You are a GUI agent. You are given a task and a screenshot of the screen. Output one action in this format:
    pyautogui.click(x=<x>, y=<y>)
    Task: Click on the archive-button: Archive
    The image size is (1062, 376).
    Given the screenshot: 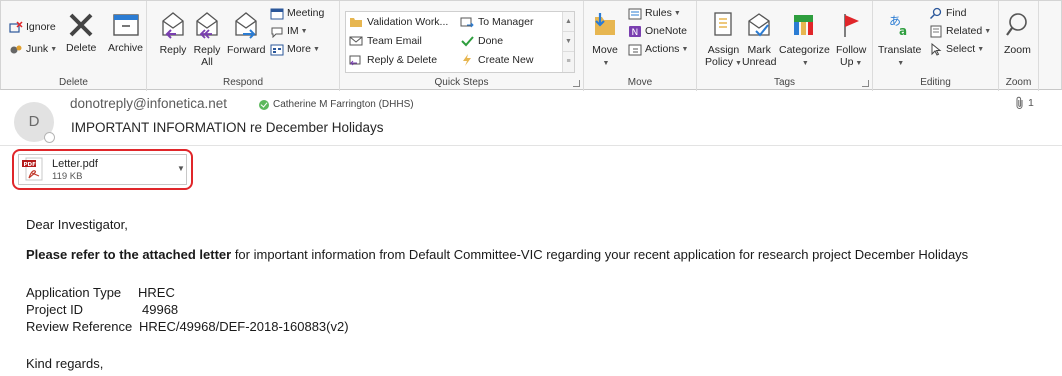 What is the action you would take?
    pyautogui.click(x=125, y=32)
    